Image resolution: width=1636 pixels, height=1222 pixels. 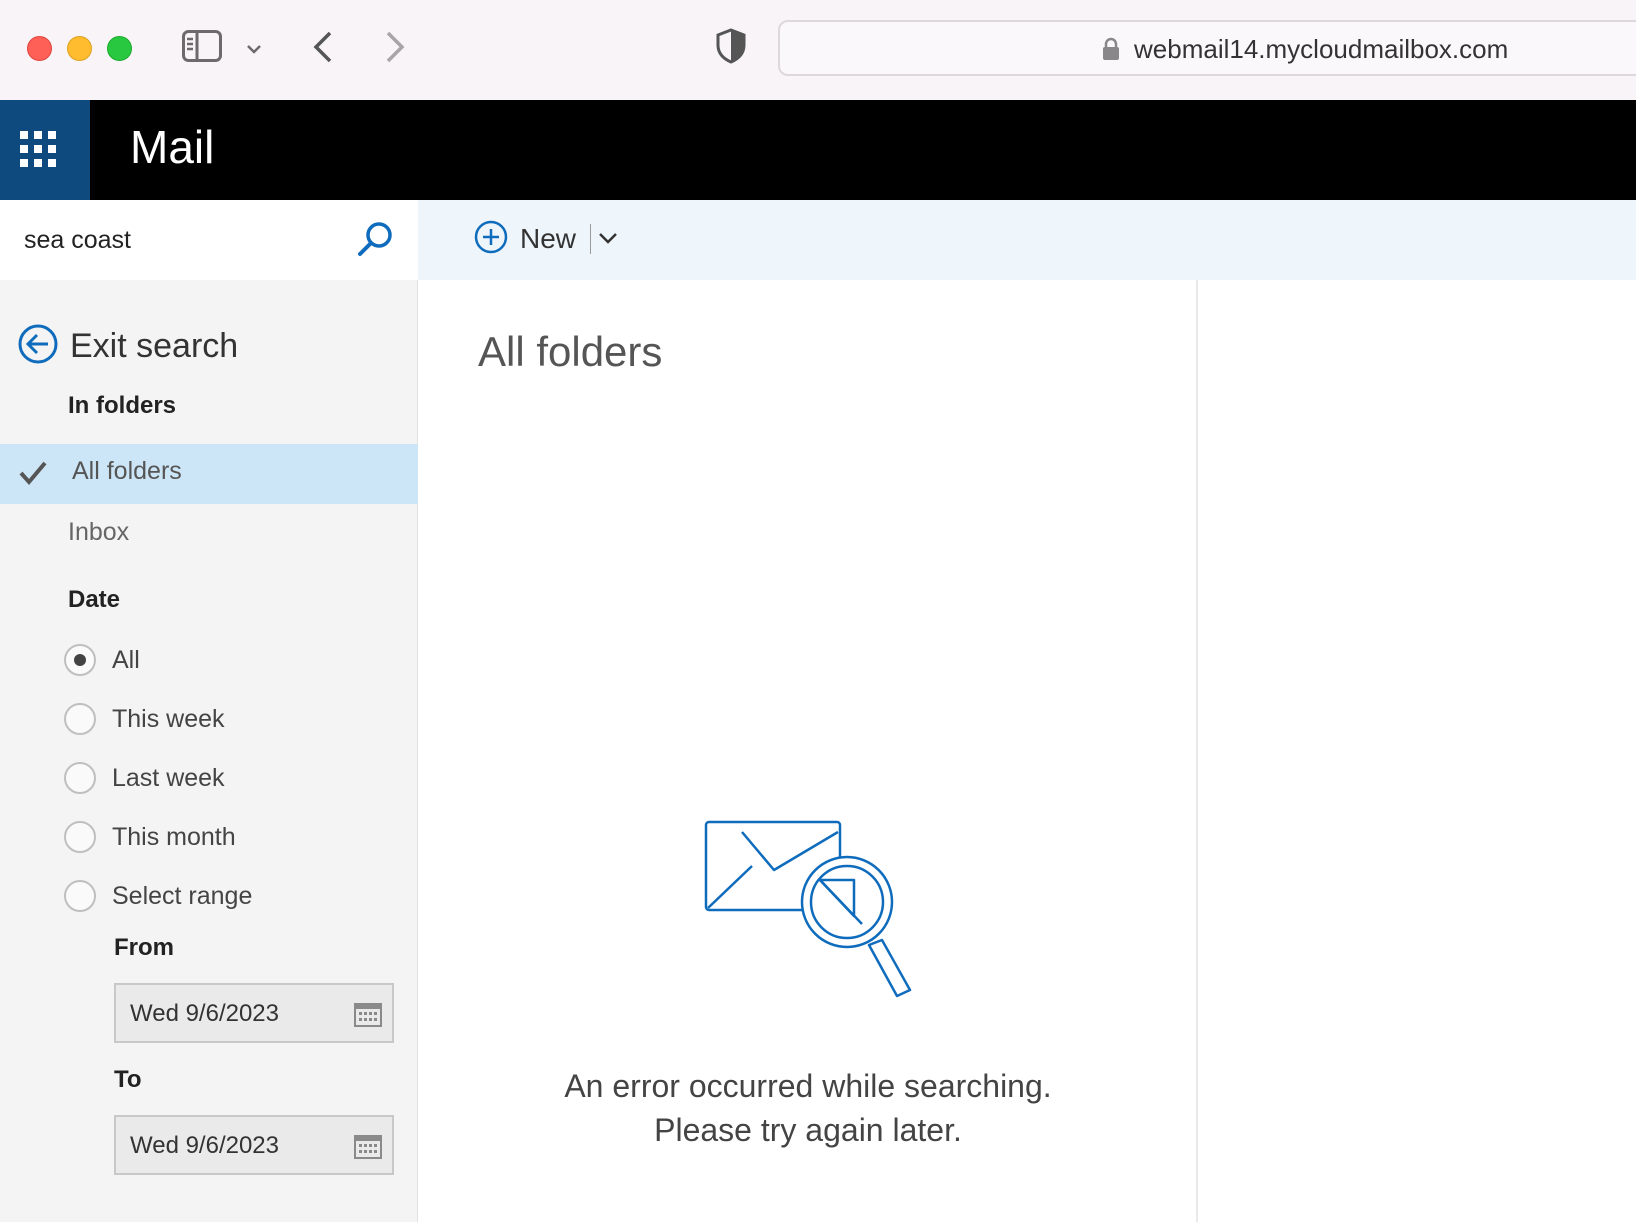 I want to click on error-line-2: Please try again later., so click(x=808, y=1130).